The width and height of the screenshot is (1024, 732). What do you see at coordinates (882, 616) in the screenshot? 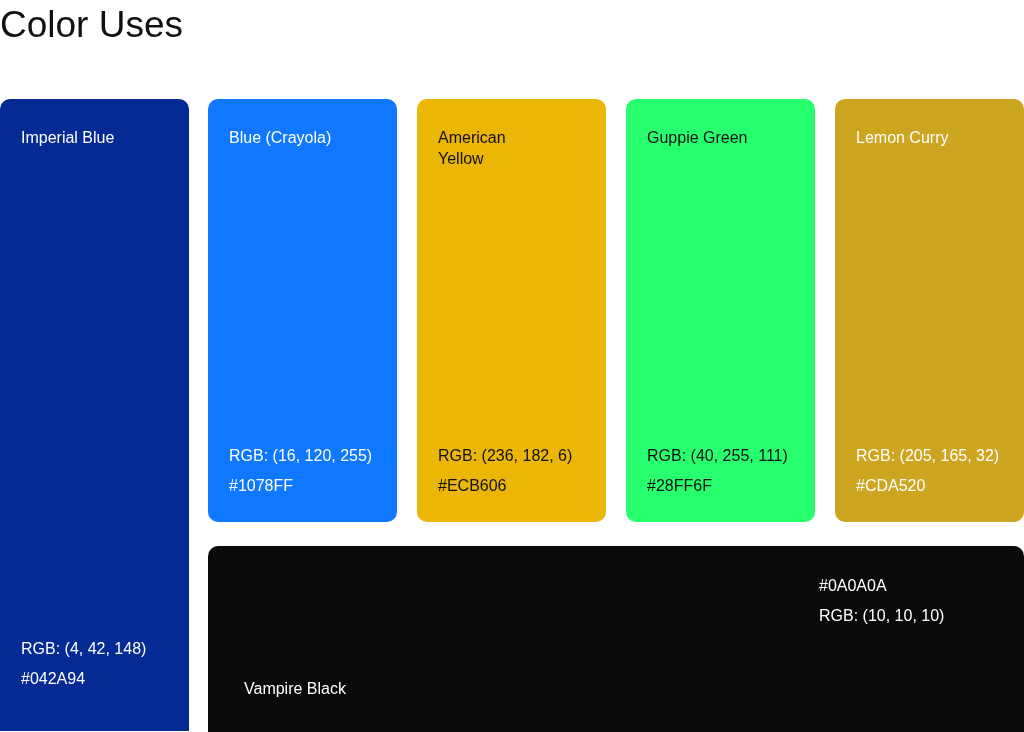
I see `rgb-value: RGB: (10, 10, 10)` at bounding box center [882, 616].